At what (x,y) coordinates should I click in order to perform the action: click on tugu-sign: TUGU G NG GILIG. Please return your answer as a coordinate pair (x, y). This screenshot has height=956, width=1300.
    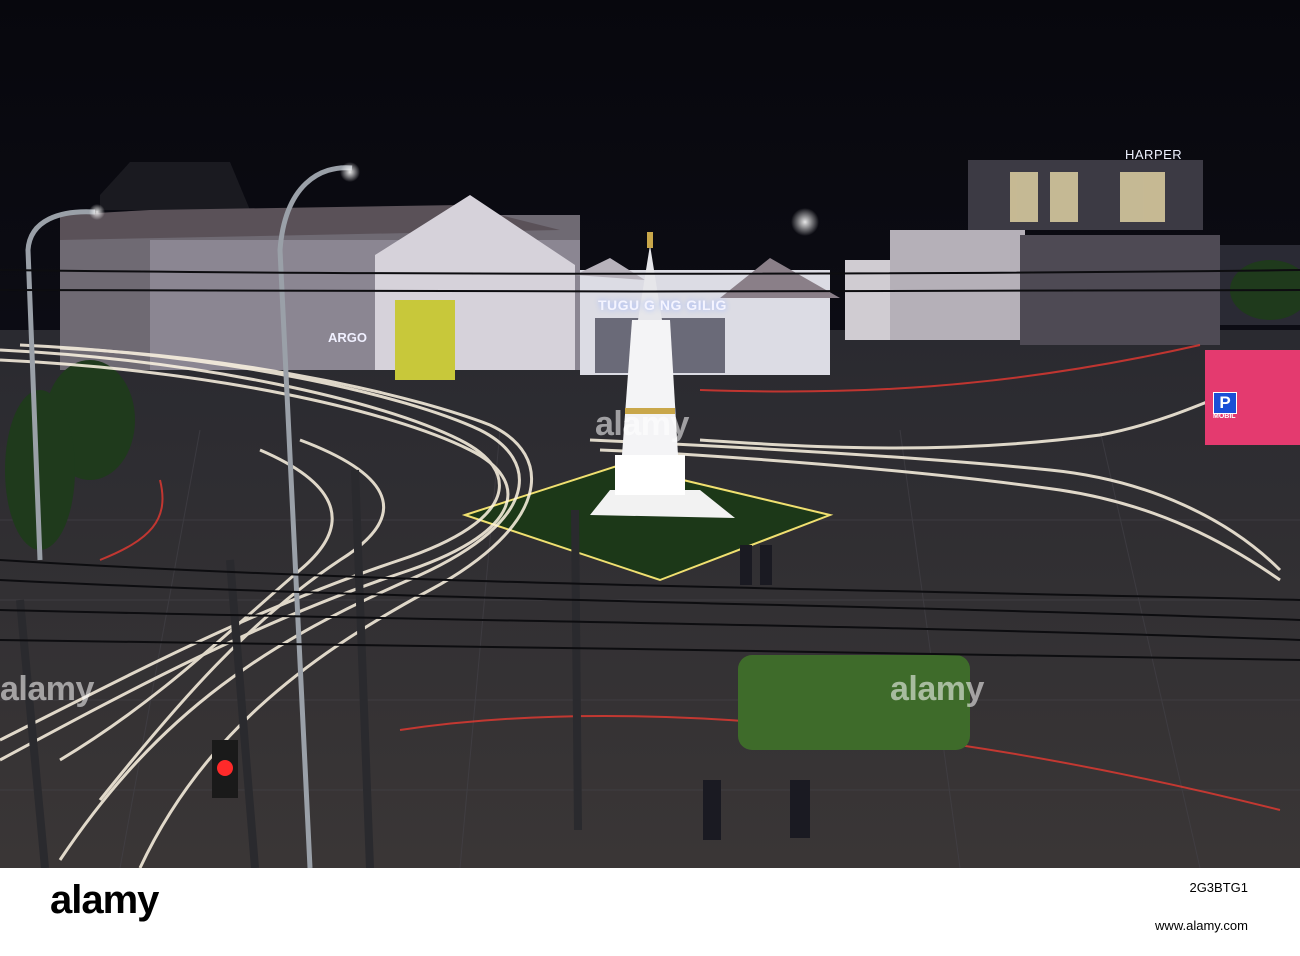
    Looking at the image, I should click on (662, 305).